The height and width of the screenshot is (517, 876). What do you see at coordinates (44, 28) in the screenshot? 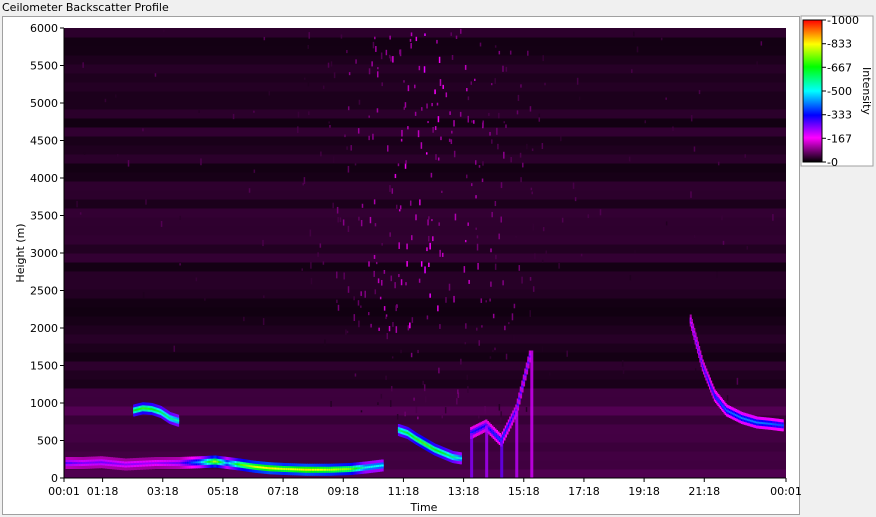
I see `y-tick-label: 6000` at bounding box center [44, 28].